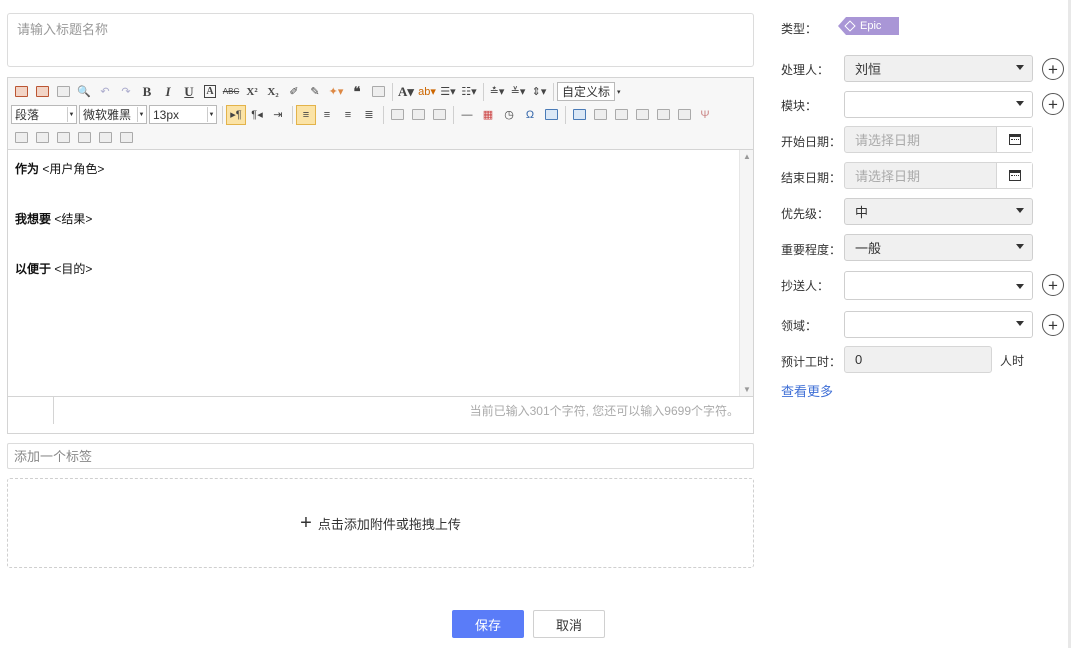 The width and height of the screenshot is (1071, 648). What do you see at coordinates (126, 92) in the screenshot?
I see `redo-icon: ↷` at bounding box center [126, 92].